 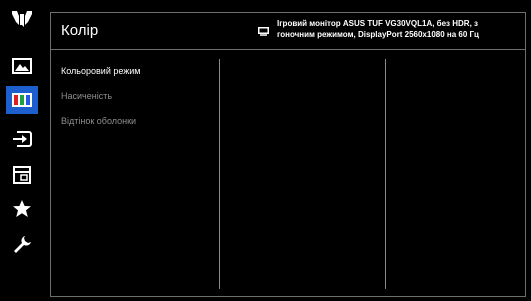 I want to click on image-icon, so click(x=22, y=66).